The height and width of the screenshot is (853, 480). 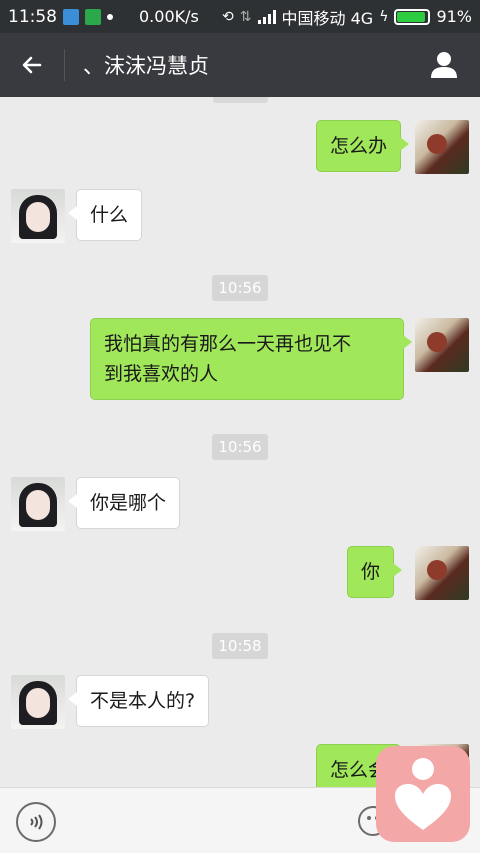 I want to click on baidu-icon, so click(x=71, y=16).